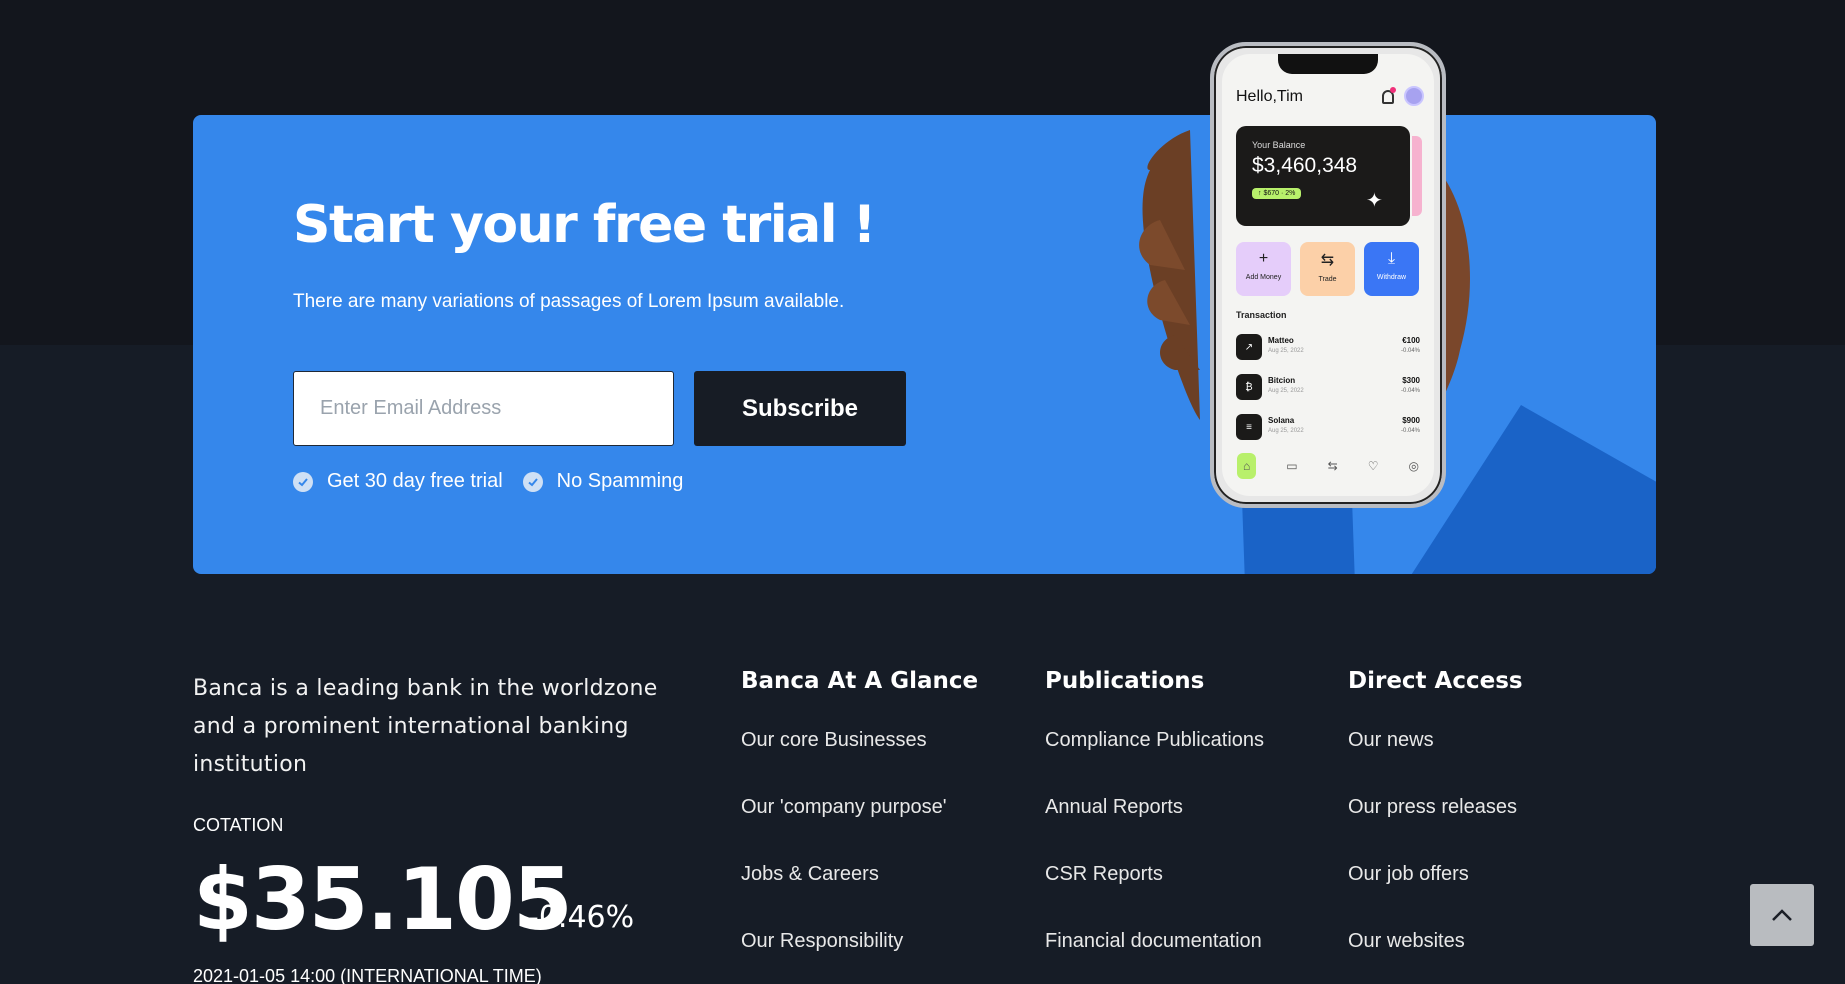 Image resolution: width=1845 pixels, height=984 pixels. Describe the element at coordinates (1249, 387) in the screenshot. I see `bitcoin-icon: ₿` at that location.